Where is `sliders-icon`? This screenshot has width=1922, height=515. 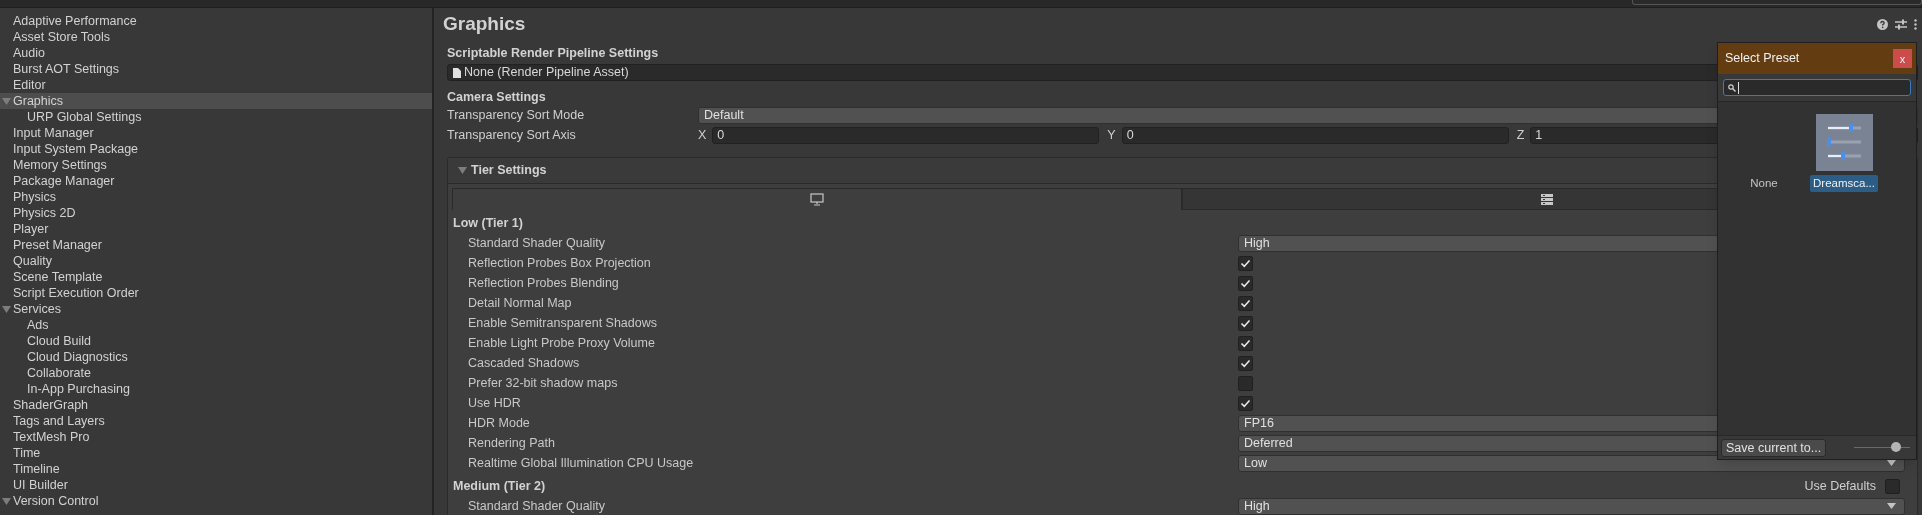
sliders-icon is located at coordinates (1901, 24).